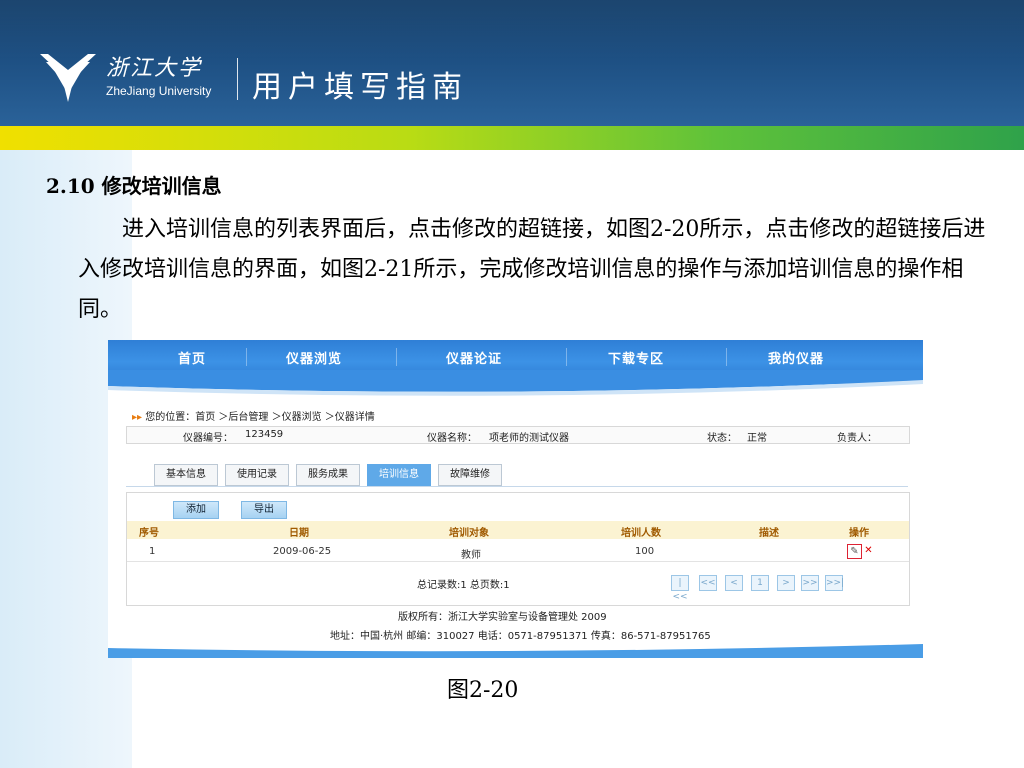 The width and height of the screenshot is (1024, 768). I want to click on status-value: 正常, so click(757, 438).